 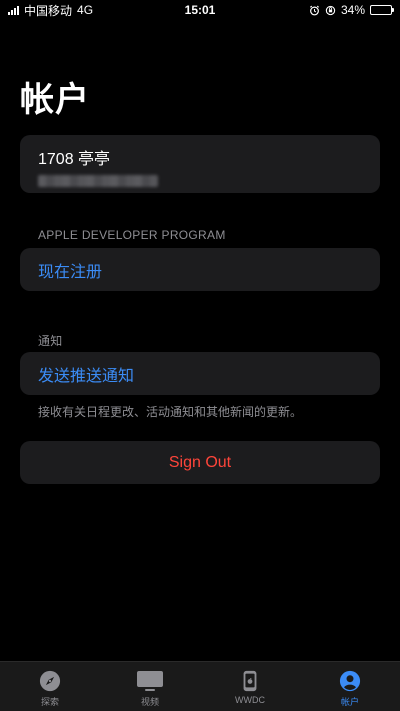 What do you see at coordinates (55, 100) in the screenshot?
I see `page-title: 帐户` at bounding box center [55, 100].